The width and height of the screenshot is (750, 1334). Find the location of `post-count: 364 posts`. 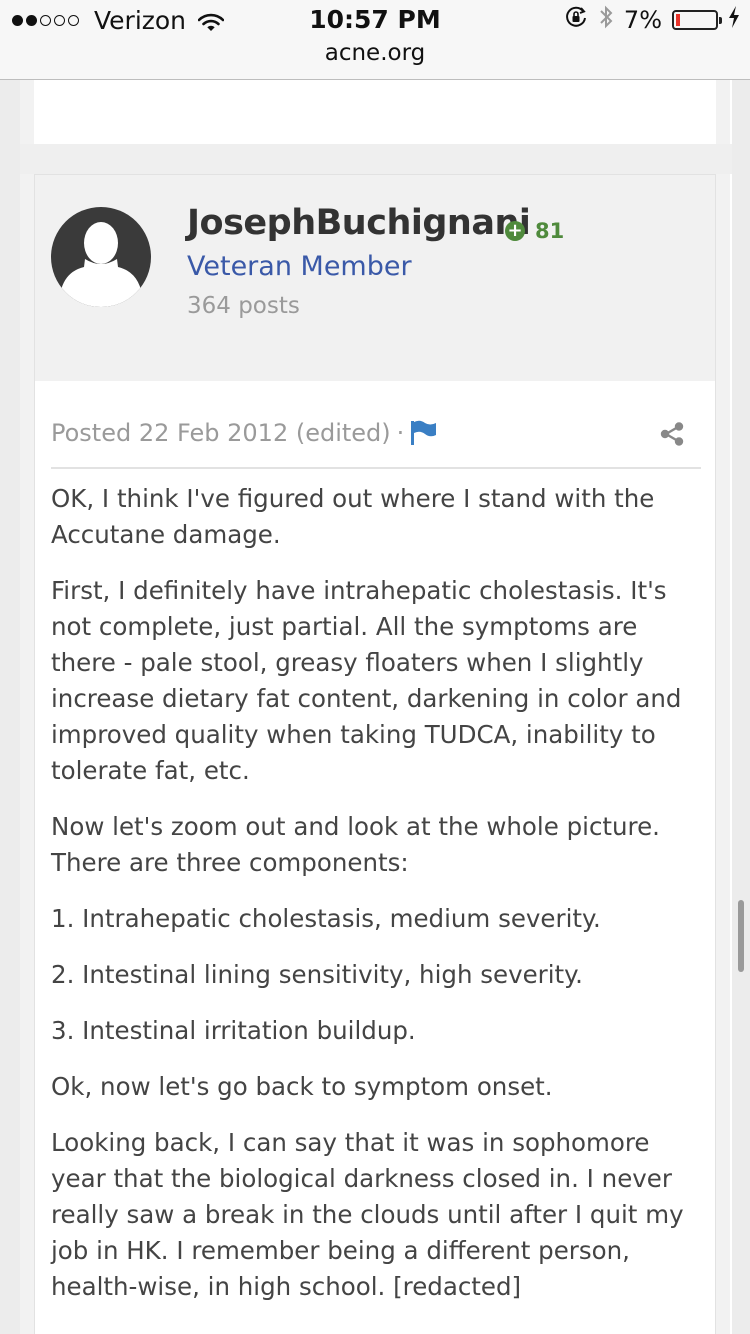

post-count: 364 posts is located at coordinates (243, 306).